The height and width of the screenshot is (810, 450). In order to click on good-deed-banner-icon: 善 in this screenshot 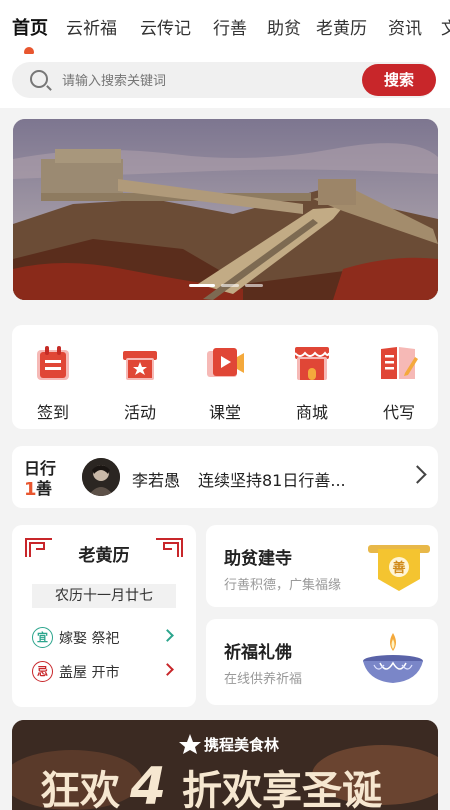, I will do `click(399, 568)`.